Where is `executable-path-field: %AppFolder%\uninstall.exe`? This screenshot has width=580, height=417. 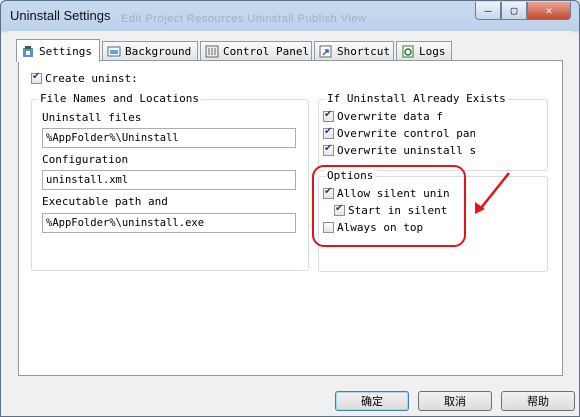 executable-path-field: %AppFolder%\uninstall.exe is located at coordinates (169, 223).